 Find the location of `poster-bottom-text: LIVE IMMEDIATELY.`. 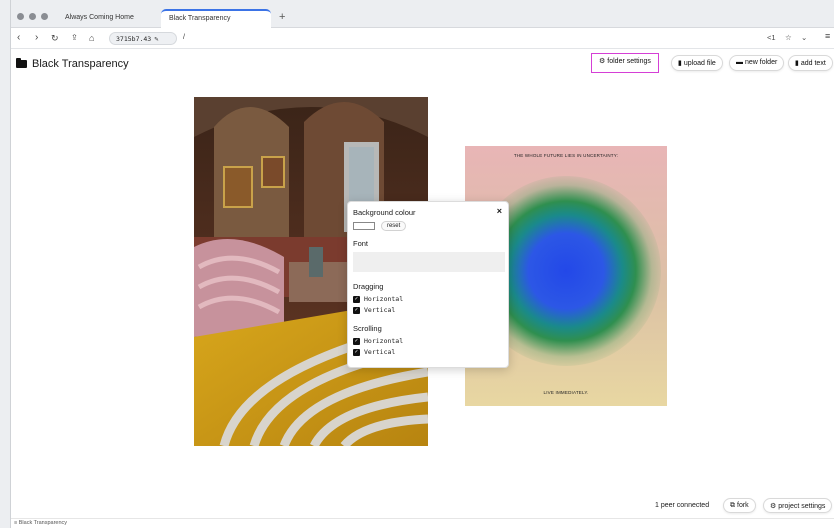

poster-bottom-text: LIVE IMMEDIATELY. is located at coordinates (566, 392).